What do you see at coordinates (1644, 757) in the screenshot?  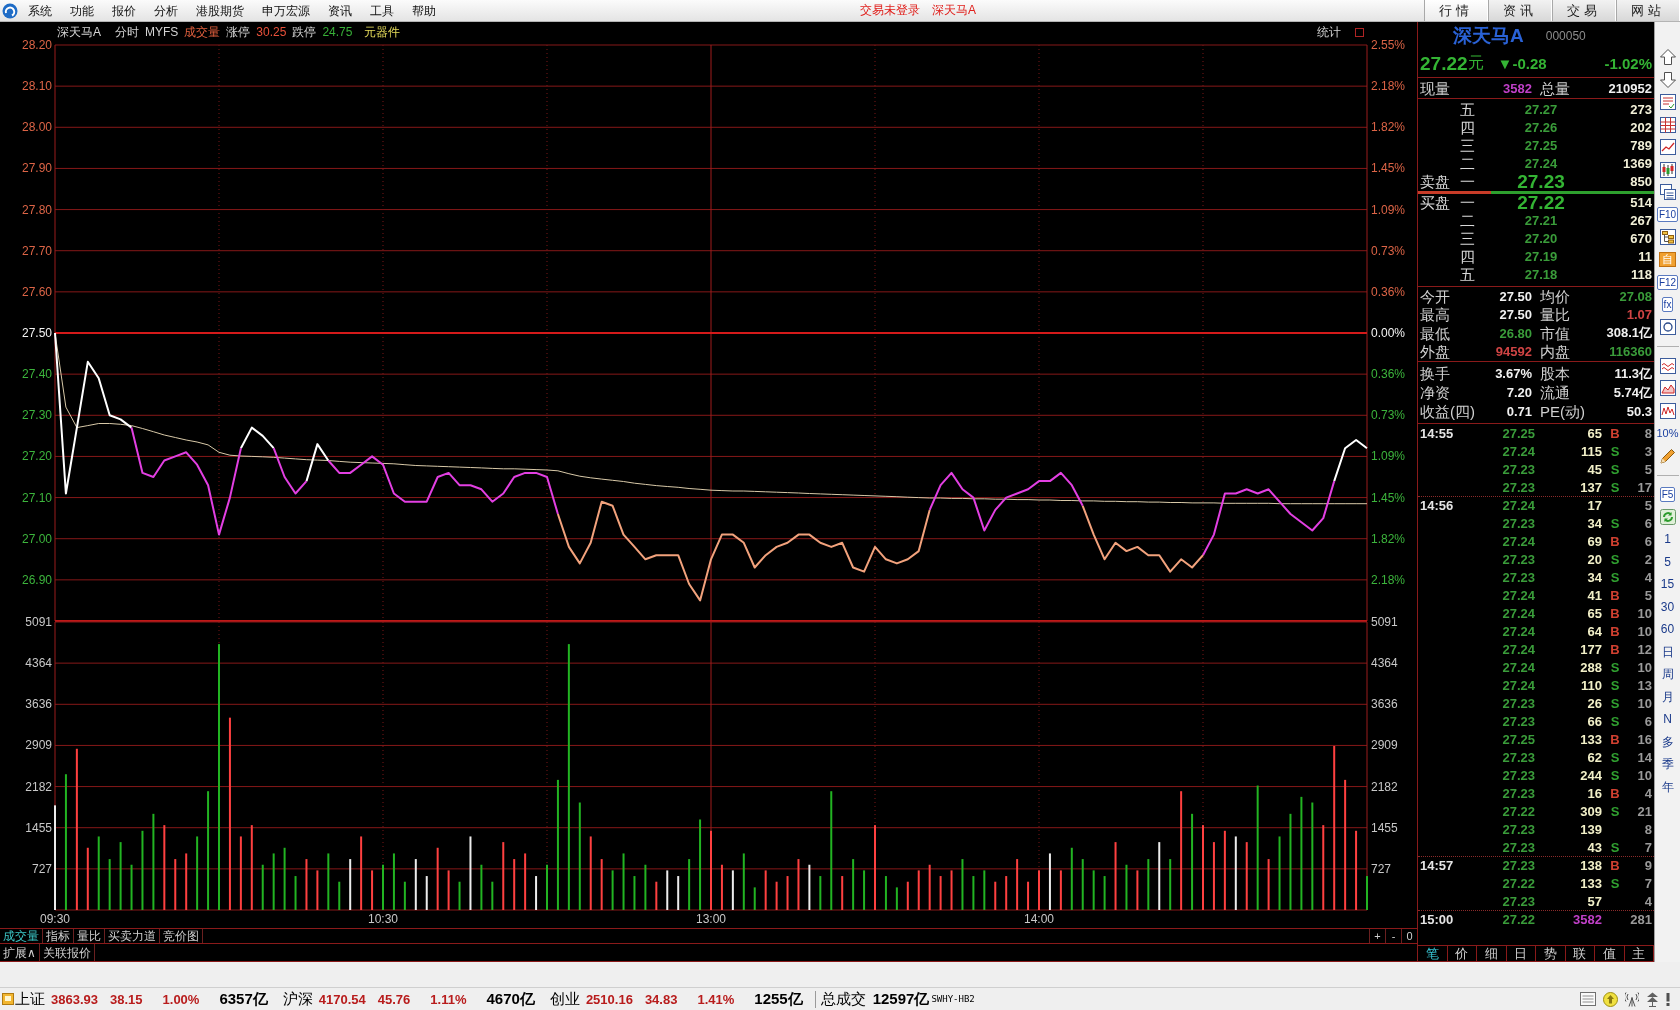 I see `tick-count: 14` at bounding box center [1644, 757].